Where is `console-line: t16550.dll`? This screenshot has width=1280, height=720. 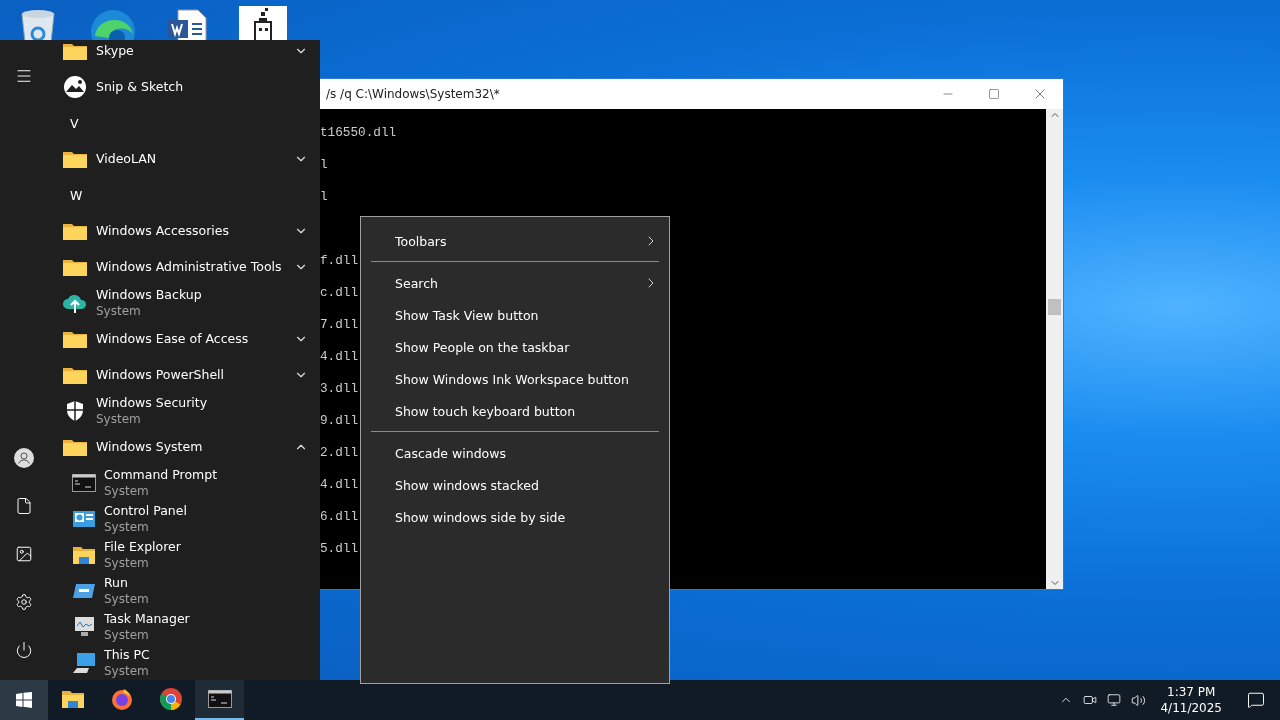 console-line: t16550.dll is located at coordinates (358, 132).